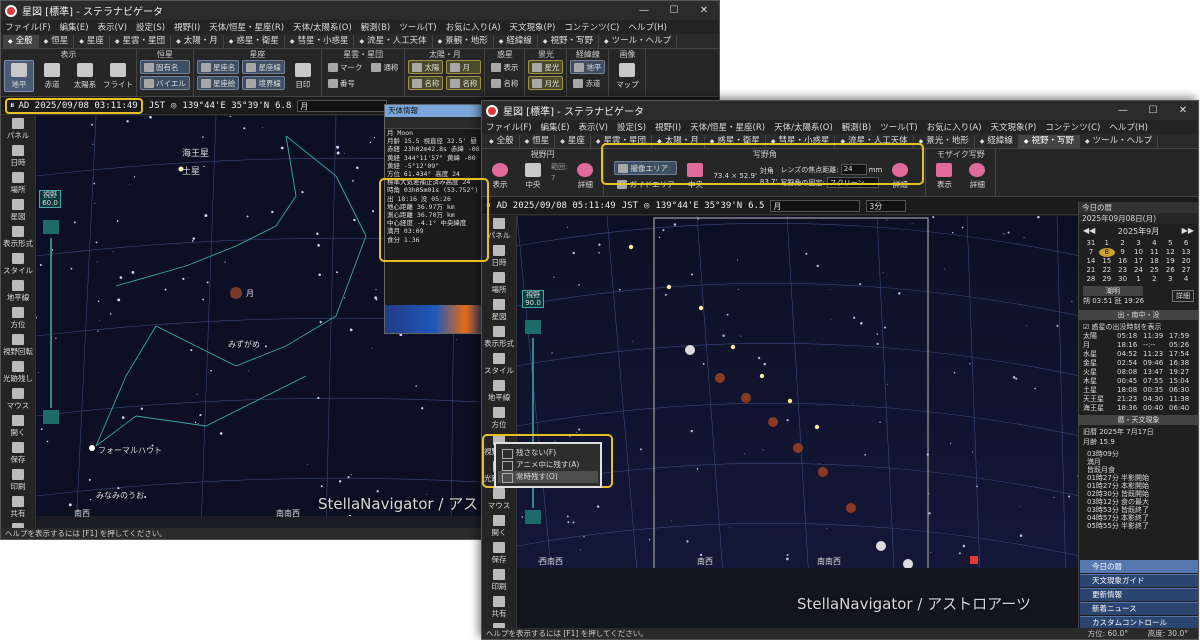 This screenshot has height=640, width=1200. Describe the element at coordinates (1123, 279) in the screenshot. I see `calendar-day: 30` at that location.